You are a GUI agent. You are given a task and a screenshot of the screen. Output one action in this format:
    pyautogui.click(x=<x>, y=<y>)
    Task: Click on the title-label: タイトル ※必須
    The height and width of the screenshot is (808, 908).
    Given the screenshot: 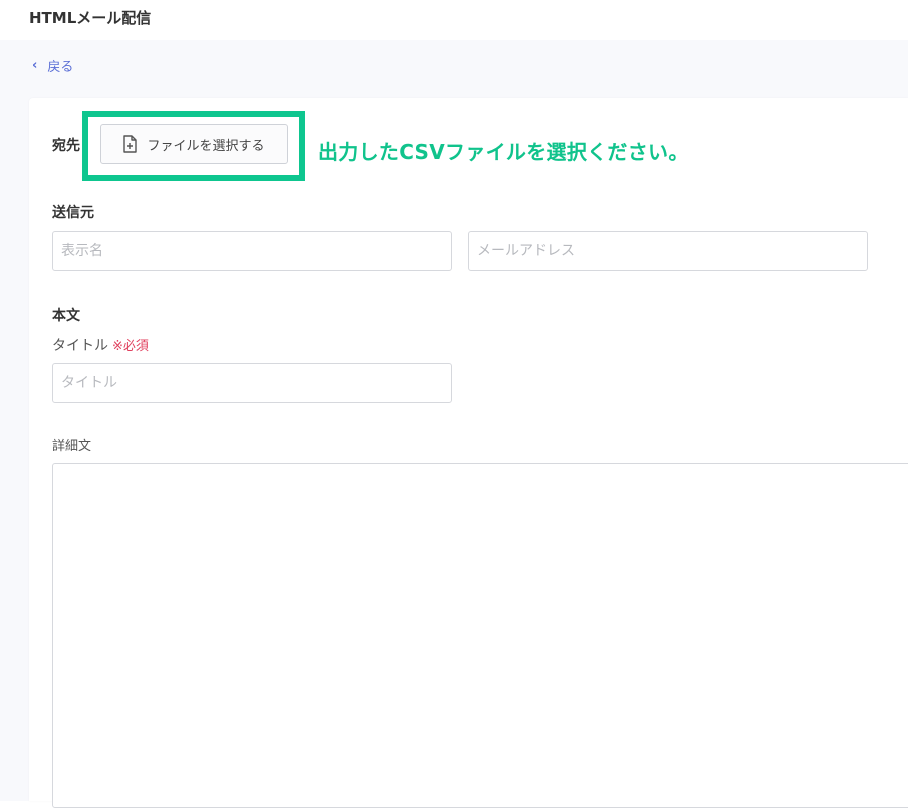 What is the action you would take?
    pyautogui.click(x=100, y=345)
    